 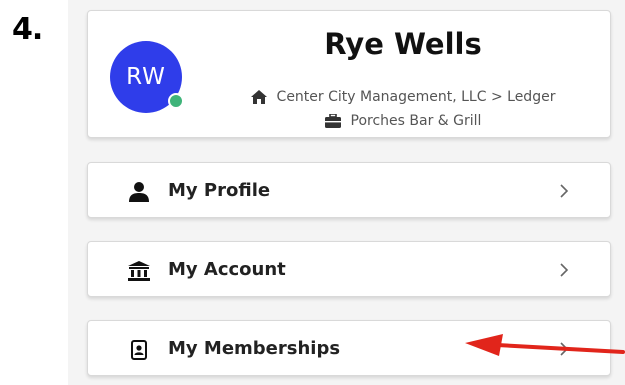 What do you see at coordinates (254, 348) in the screenshot?
I see `menu-item-label: My Memberships` at bounding box center [254, 348].